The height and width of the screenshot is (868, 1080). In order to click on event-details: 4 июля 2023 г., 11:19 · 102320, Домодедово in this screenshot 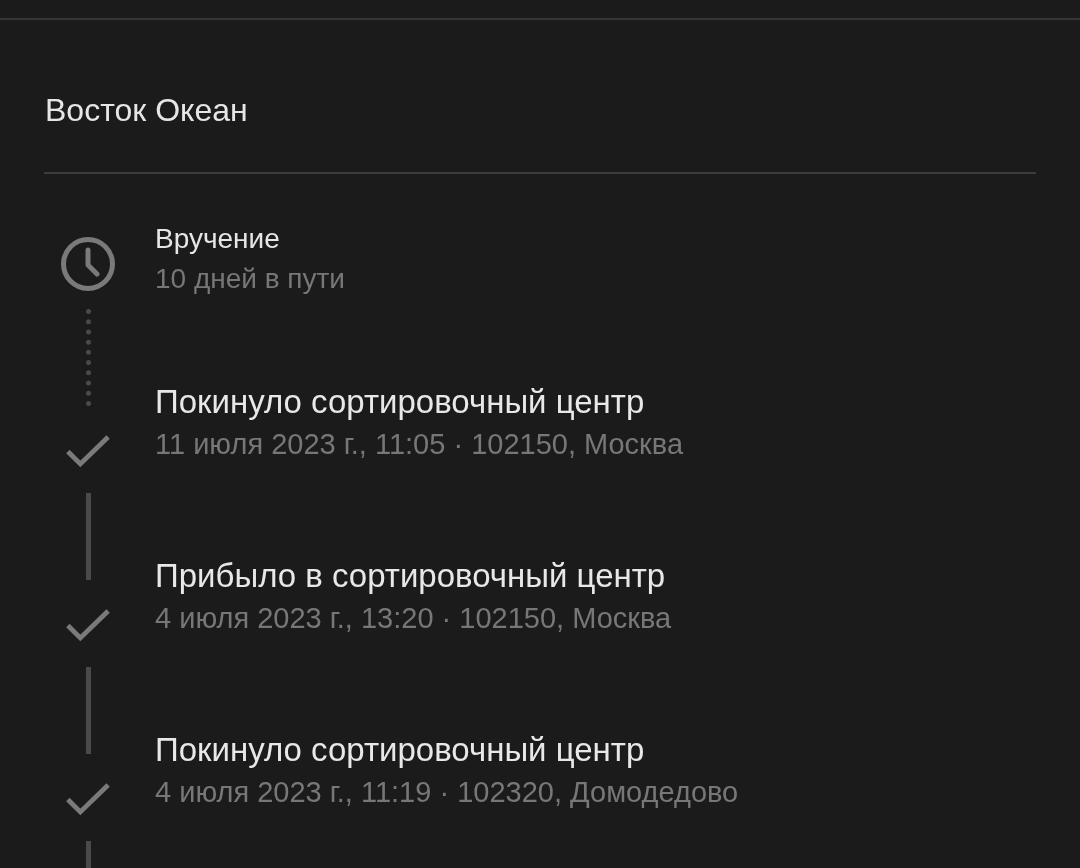, I will do `click(447, 792)`.